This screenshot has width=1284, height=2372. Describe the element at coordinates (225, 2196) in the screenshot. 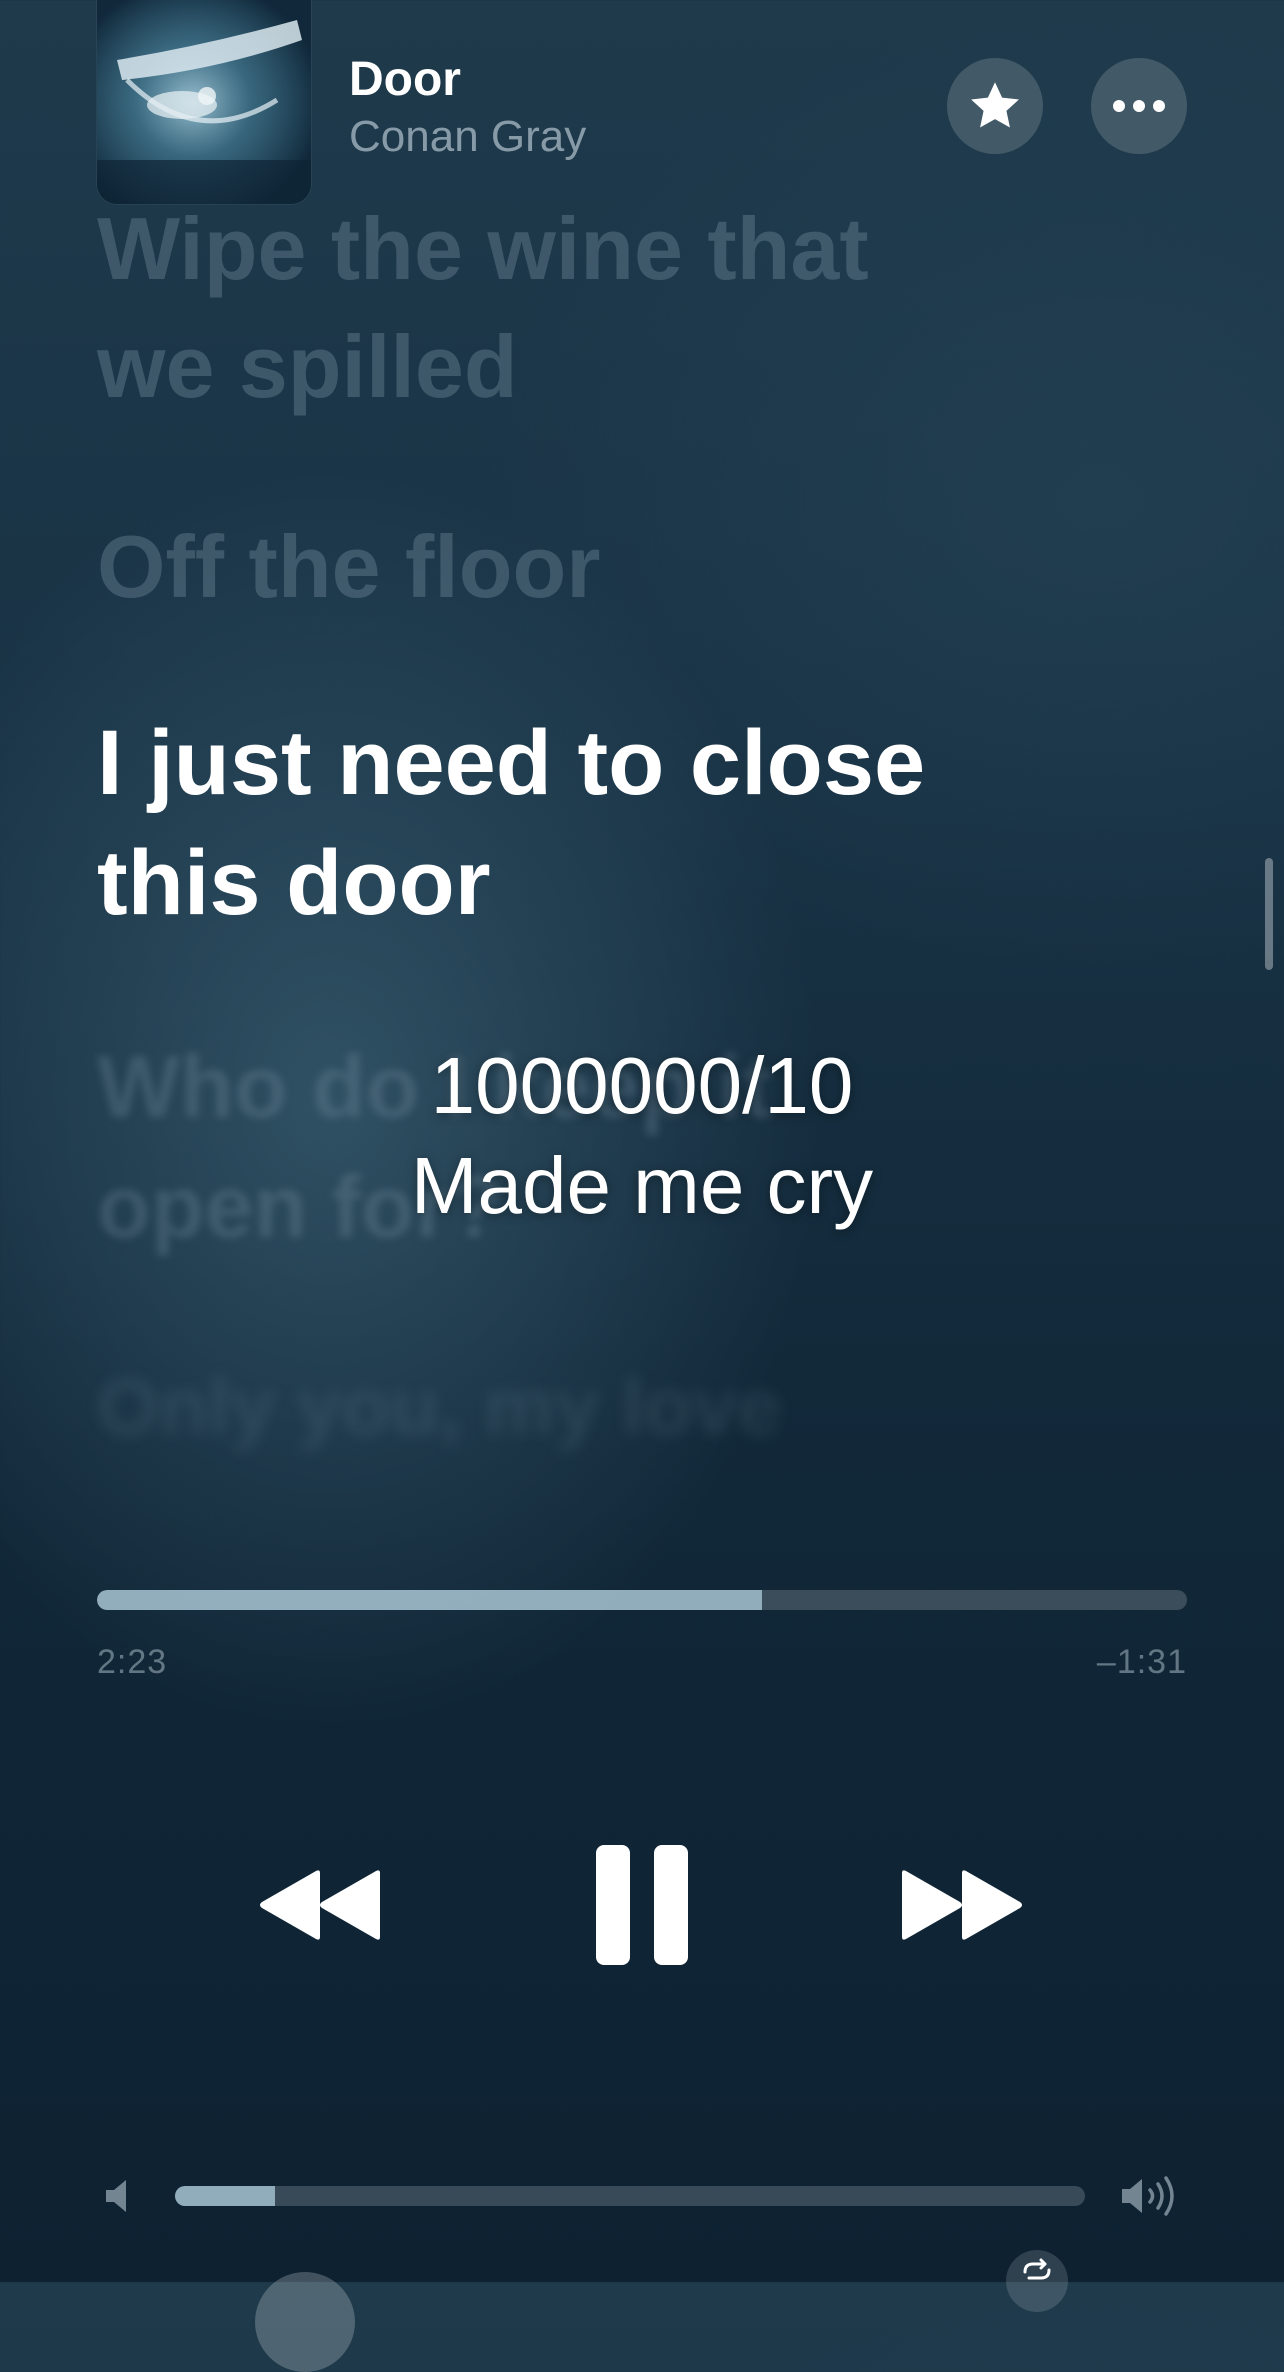

I see `volume-slider-fill` at that location.